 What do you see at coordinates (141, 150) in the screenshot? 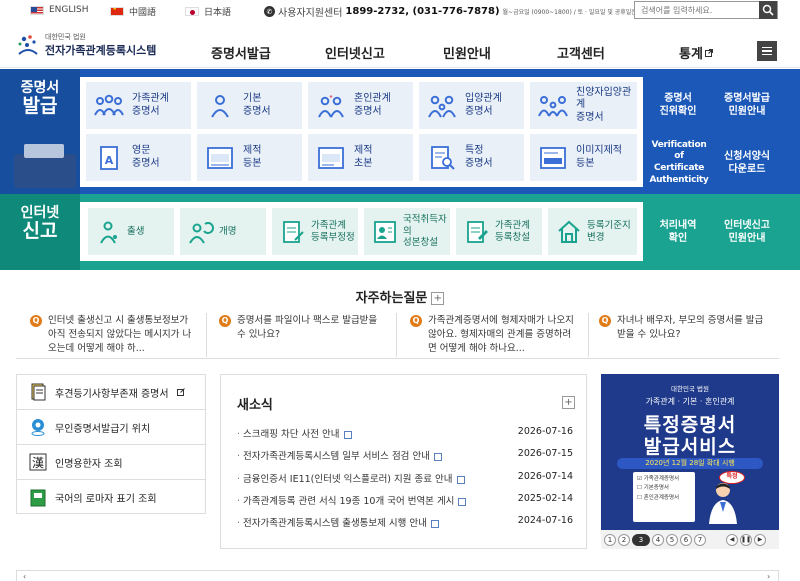
I see `tile-label-line1: 영문` at bounding box center [141, 150].